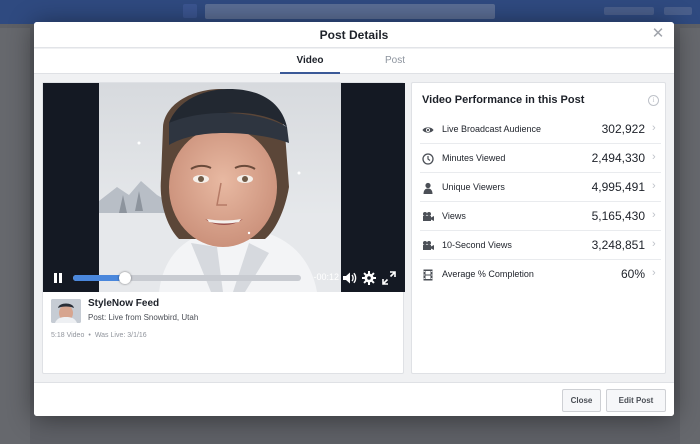  Describe the element at coordinates (310, 61) in the screenshot. I see `tab-video: Video` at that location.